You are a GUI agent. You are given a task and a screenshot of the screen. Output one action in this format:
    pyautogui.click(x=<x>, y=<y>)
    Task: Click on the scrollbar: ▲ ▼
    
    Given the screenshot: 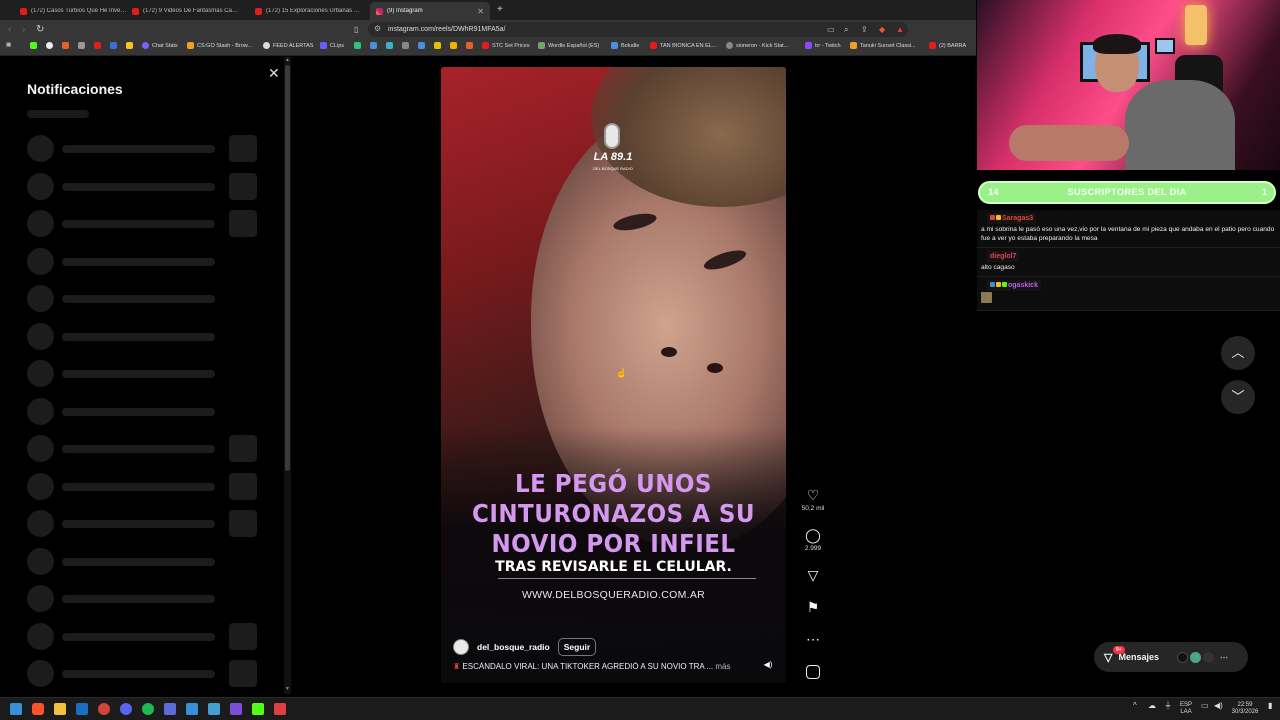 What is the action you would take?
    pyautogui.click(x=287, y=375)
    